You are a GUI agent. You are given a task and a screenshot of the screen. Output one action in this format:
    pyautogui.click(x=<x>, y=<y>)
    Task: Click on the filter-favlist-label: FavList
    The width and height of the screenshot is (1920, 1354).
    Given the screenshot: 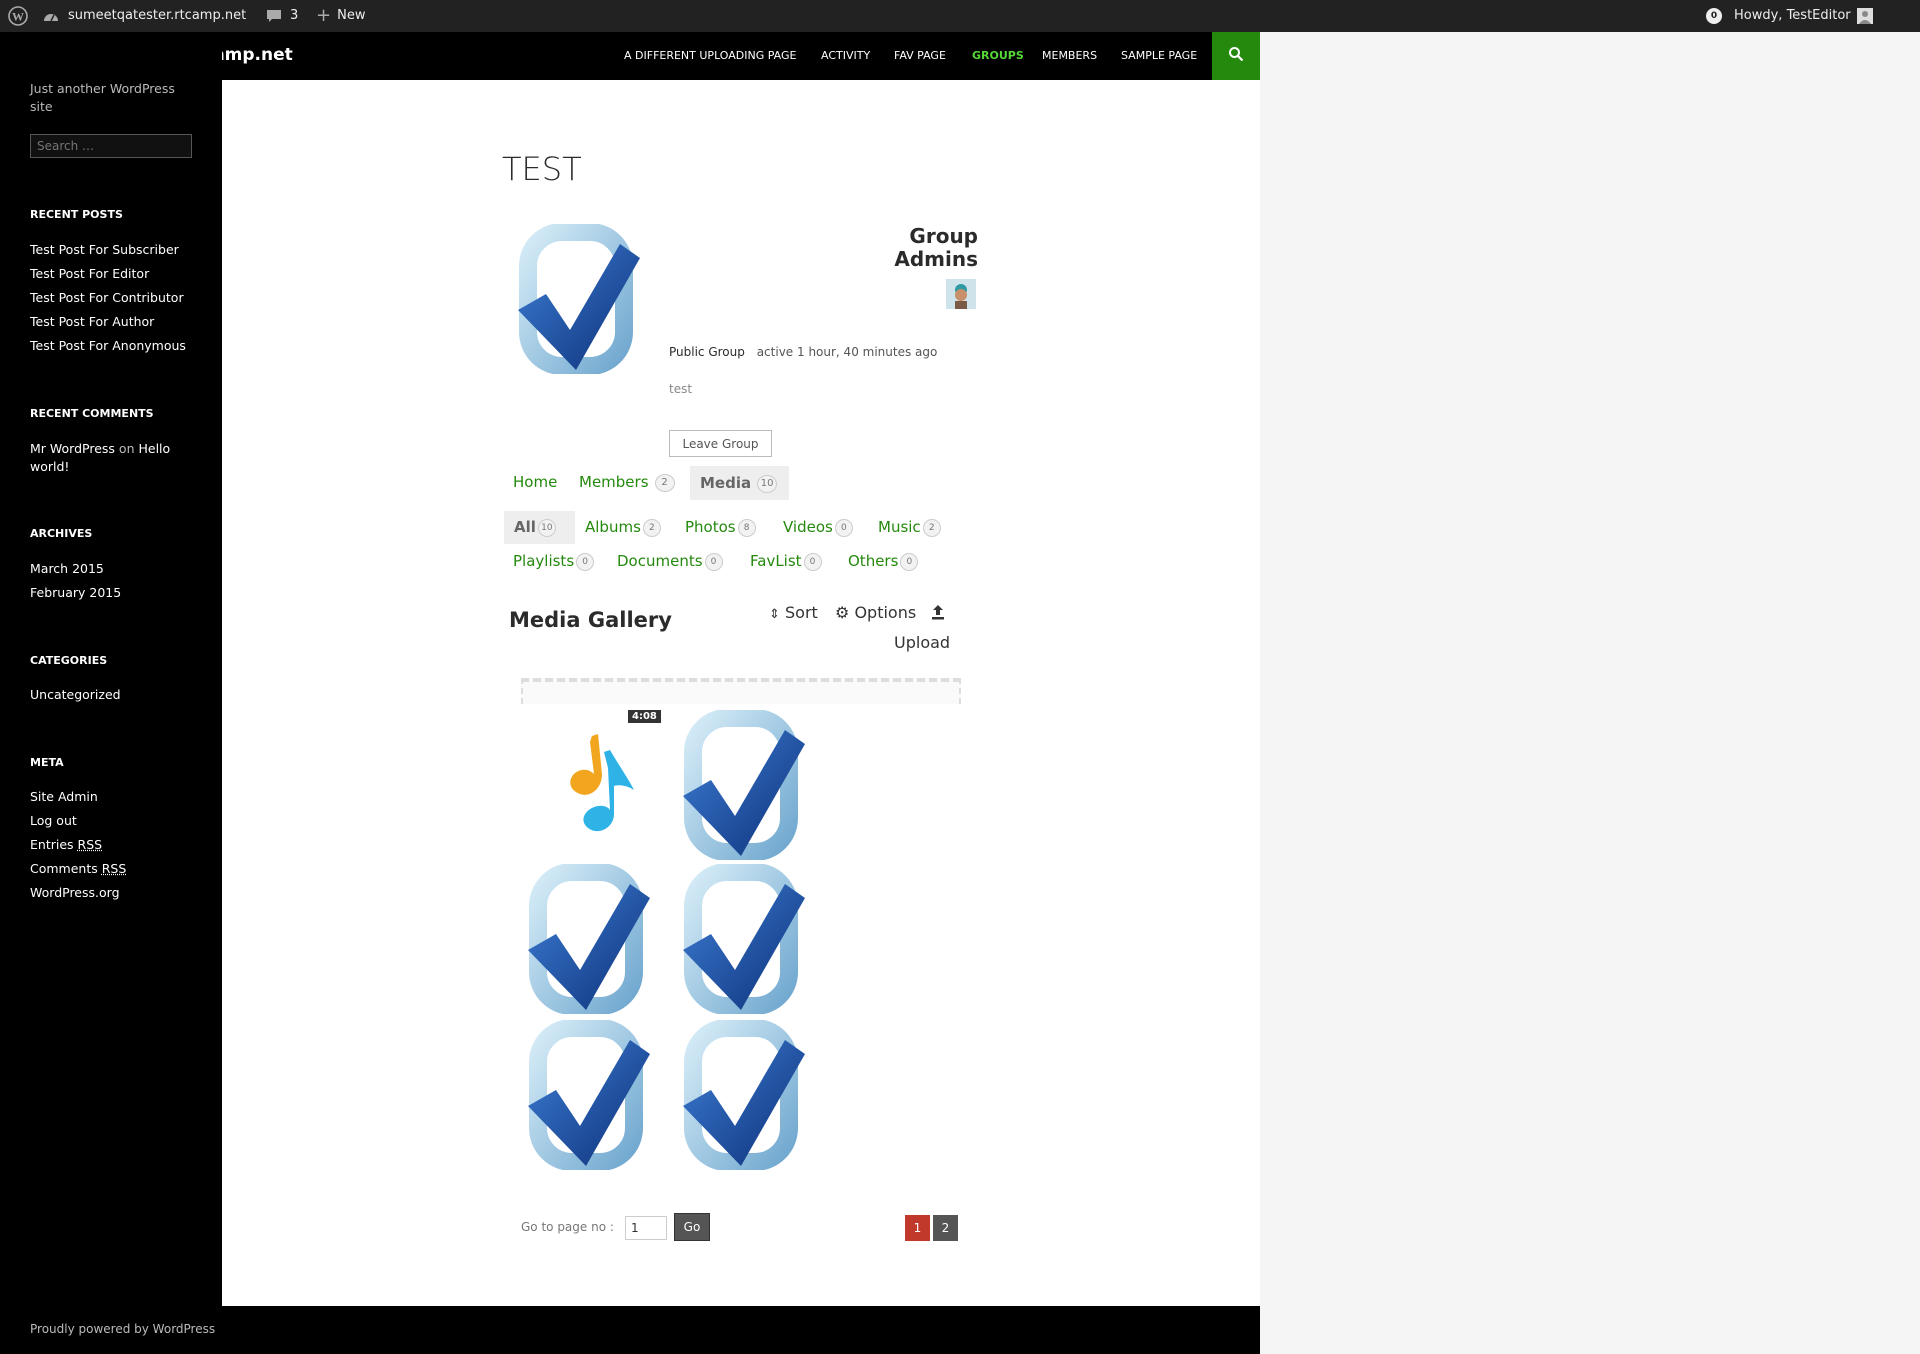 What is the action you would take?
    pyautogui.click(x=776, y=561)
    